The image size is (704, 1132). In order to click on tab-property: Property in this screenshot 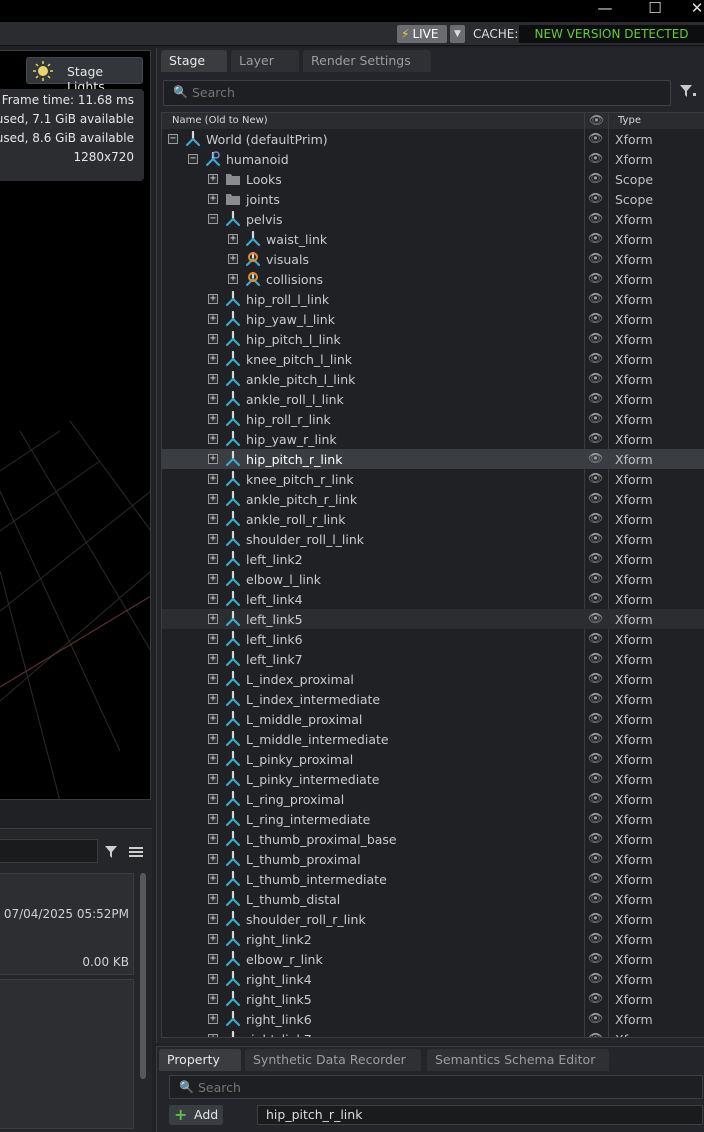, I will do `click(200, 1060)`.